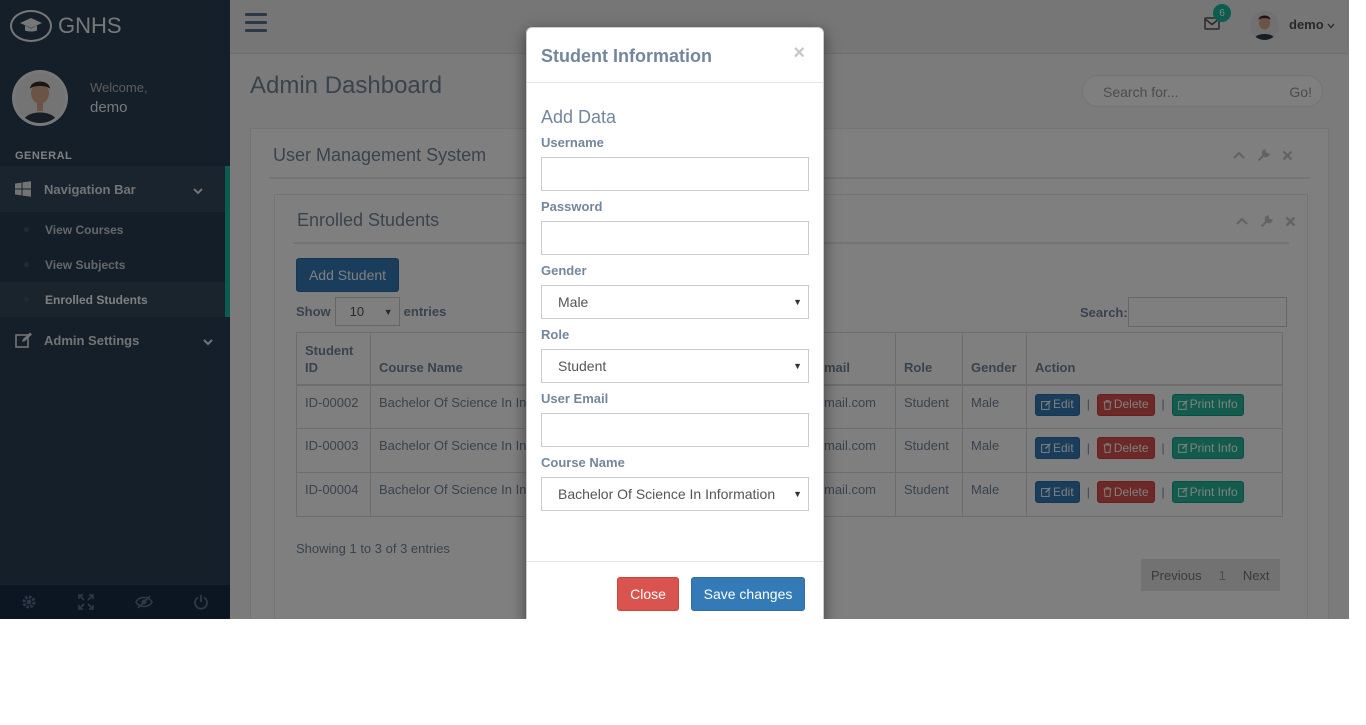 This screenshot has height=725, width=1366. What do you see at coordinates (675, 238) in the screenshot?
I see `password-field` at bounding box center [675, 238].